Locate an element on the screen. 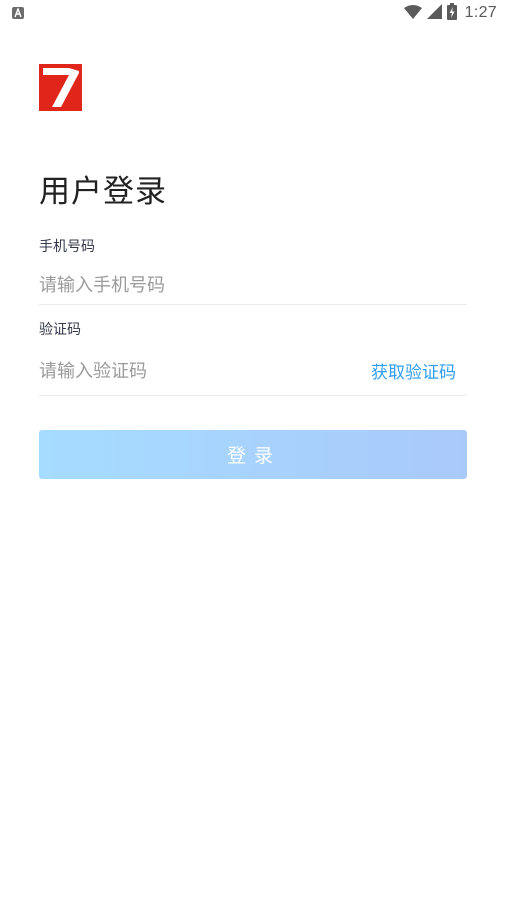 The height and width of the screenshot is (900, 506). phone-divider is located at coordinates (253, 304).